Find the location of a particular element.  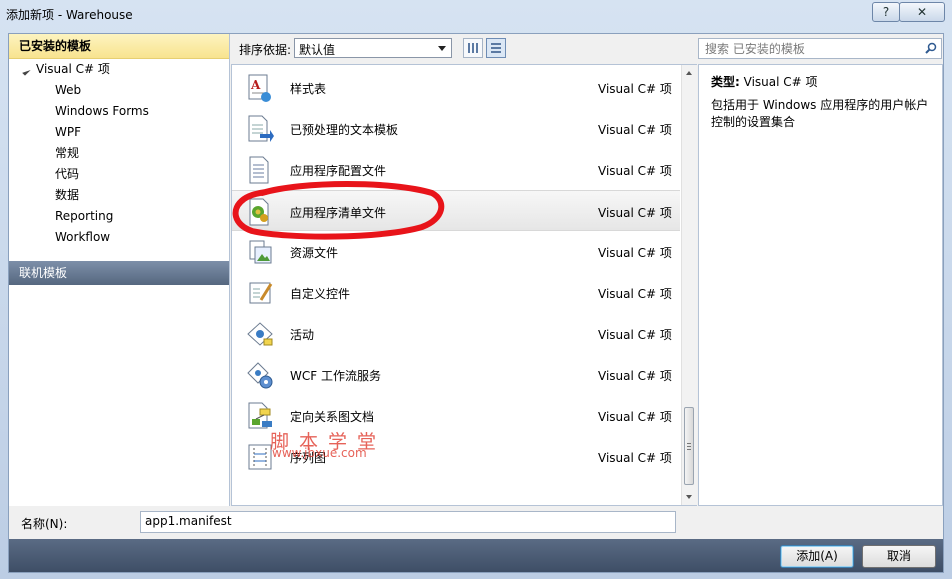

template-name: 样式表 is located at coordinates (308, 89).